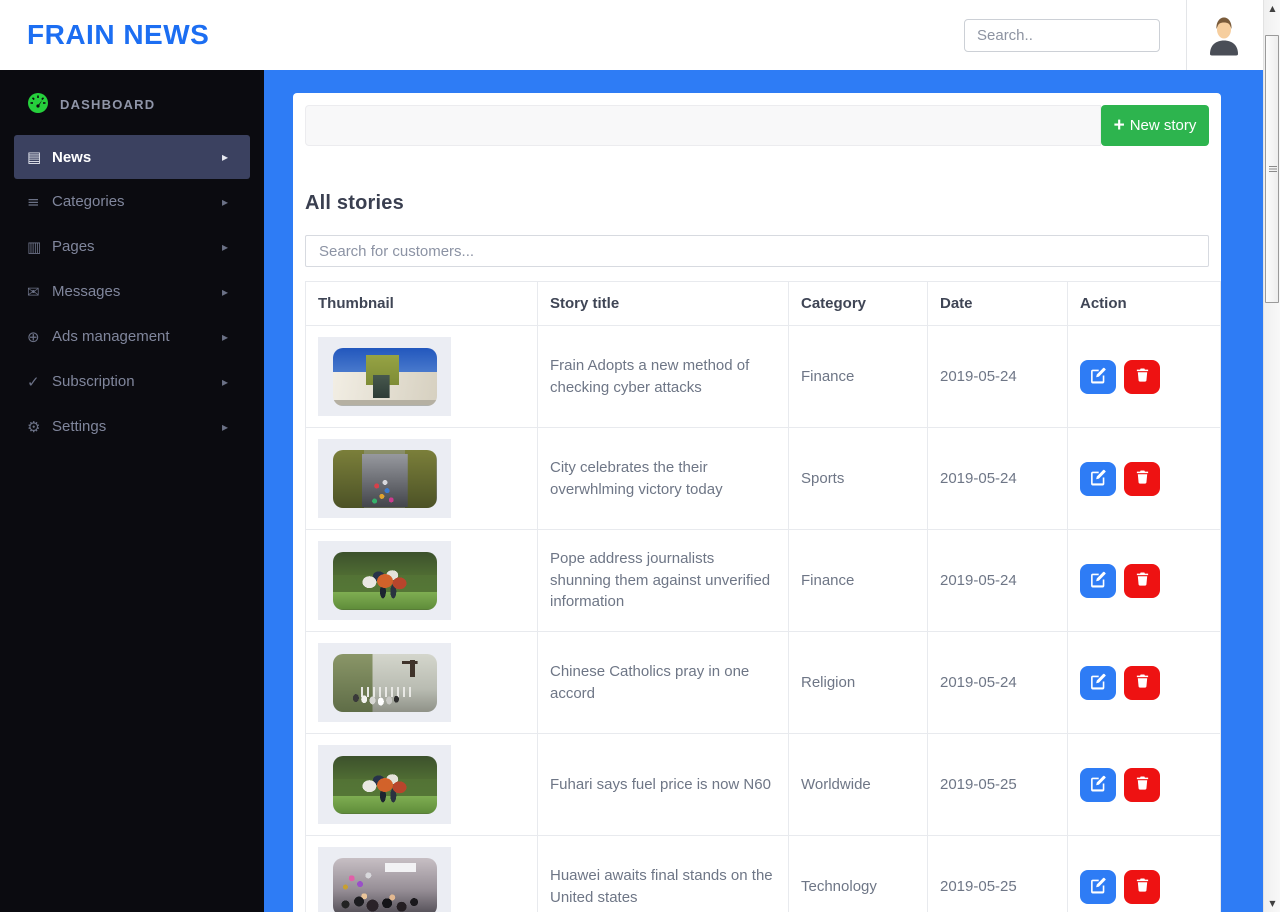 This screenshot has height=912, width=1280. I want to click on messages-icon: ✉, so click(33, 291).